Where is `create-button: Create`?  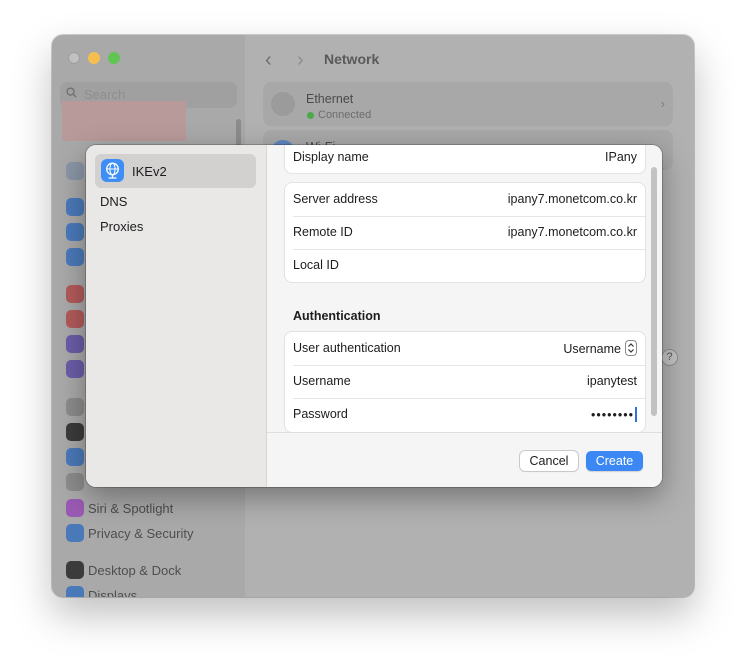 create-button: Create is located at coordinates (614, 461).